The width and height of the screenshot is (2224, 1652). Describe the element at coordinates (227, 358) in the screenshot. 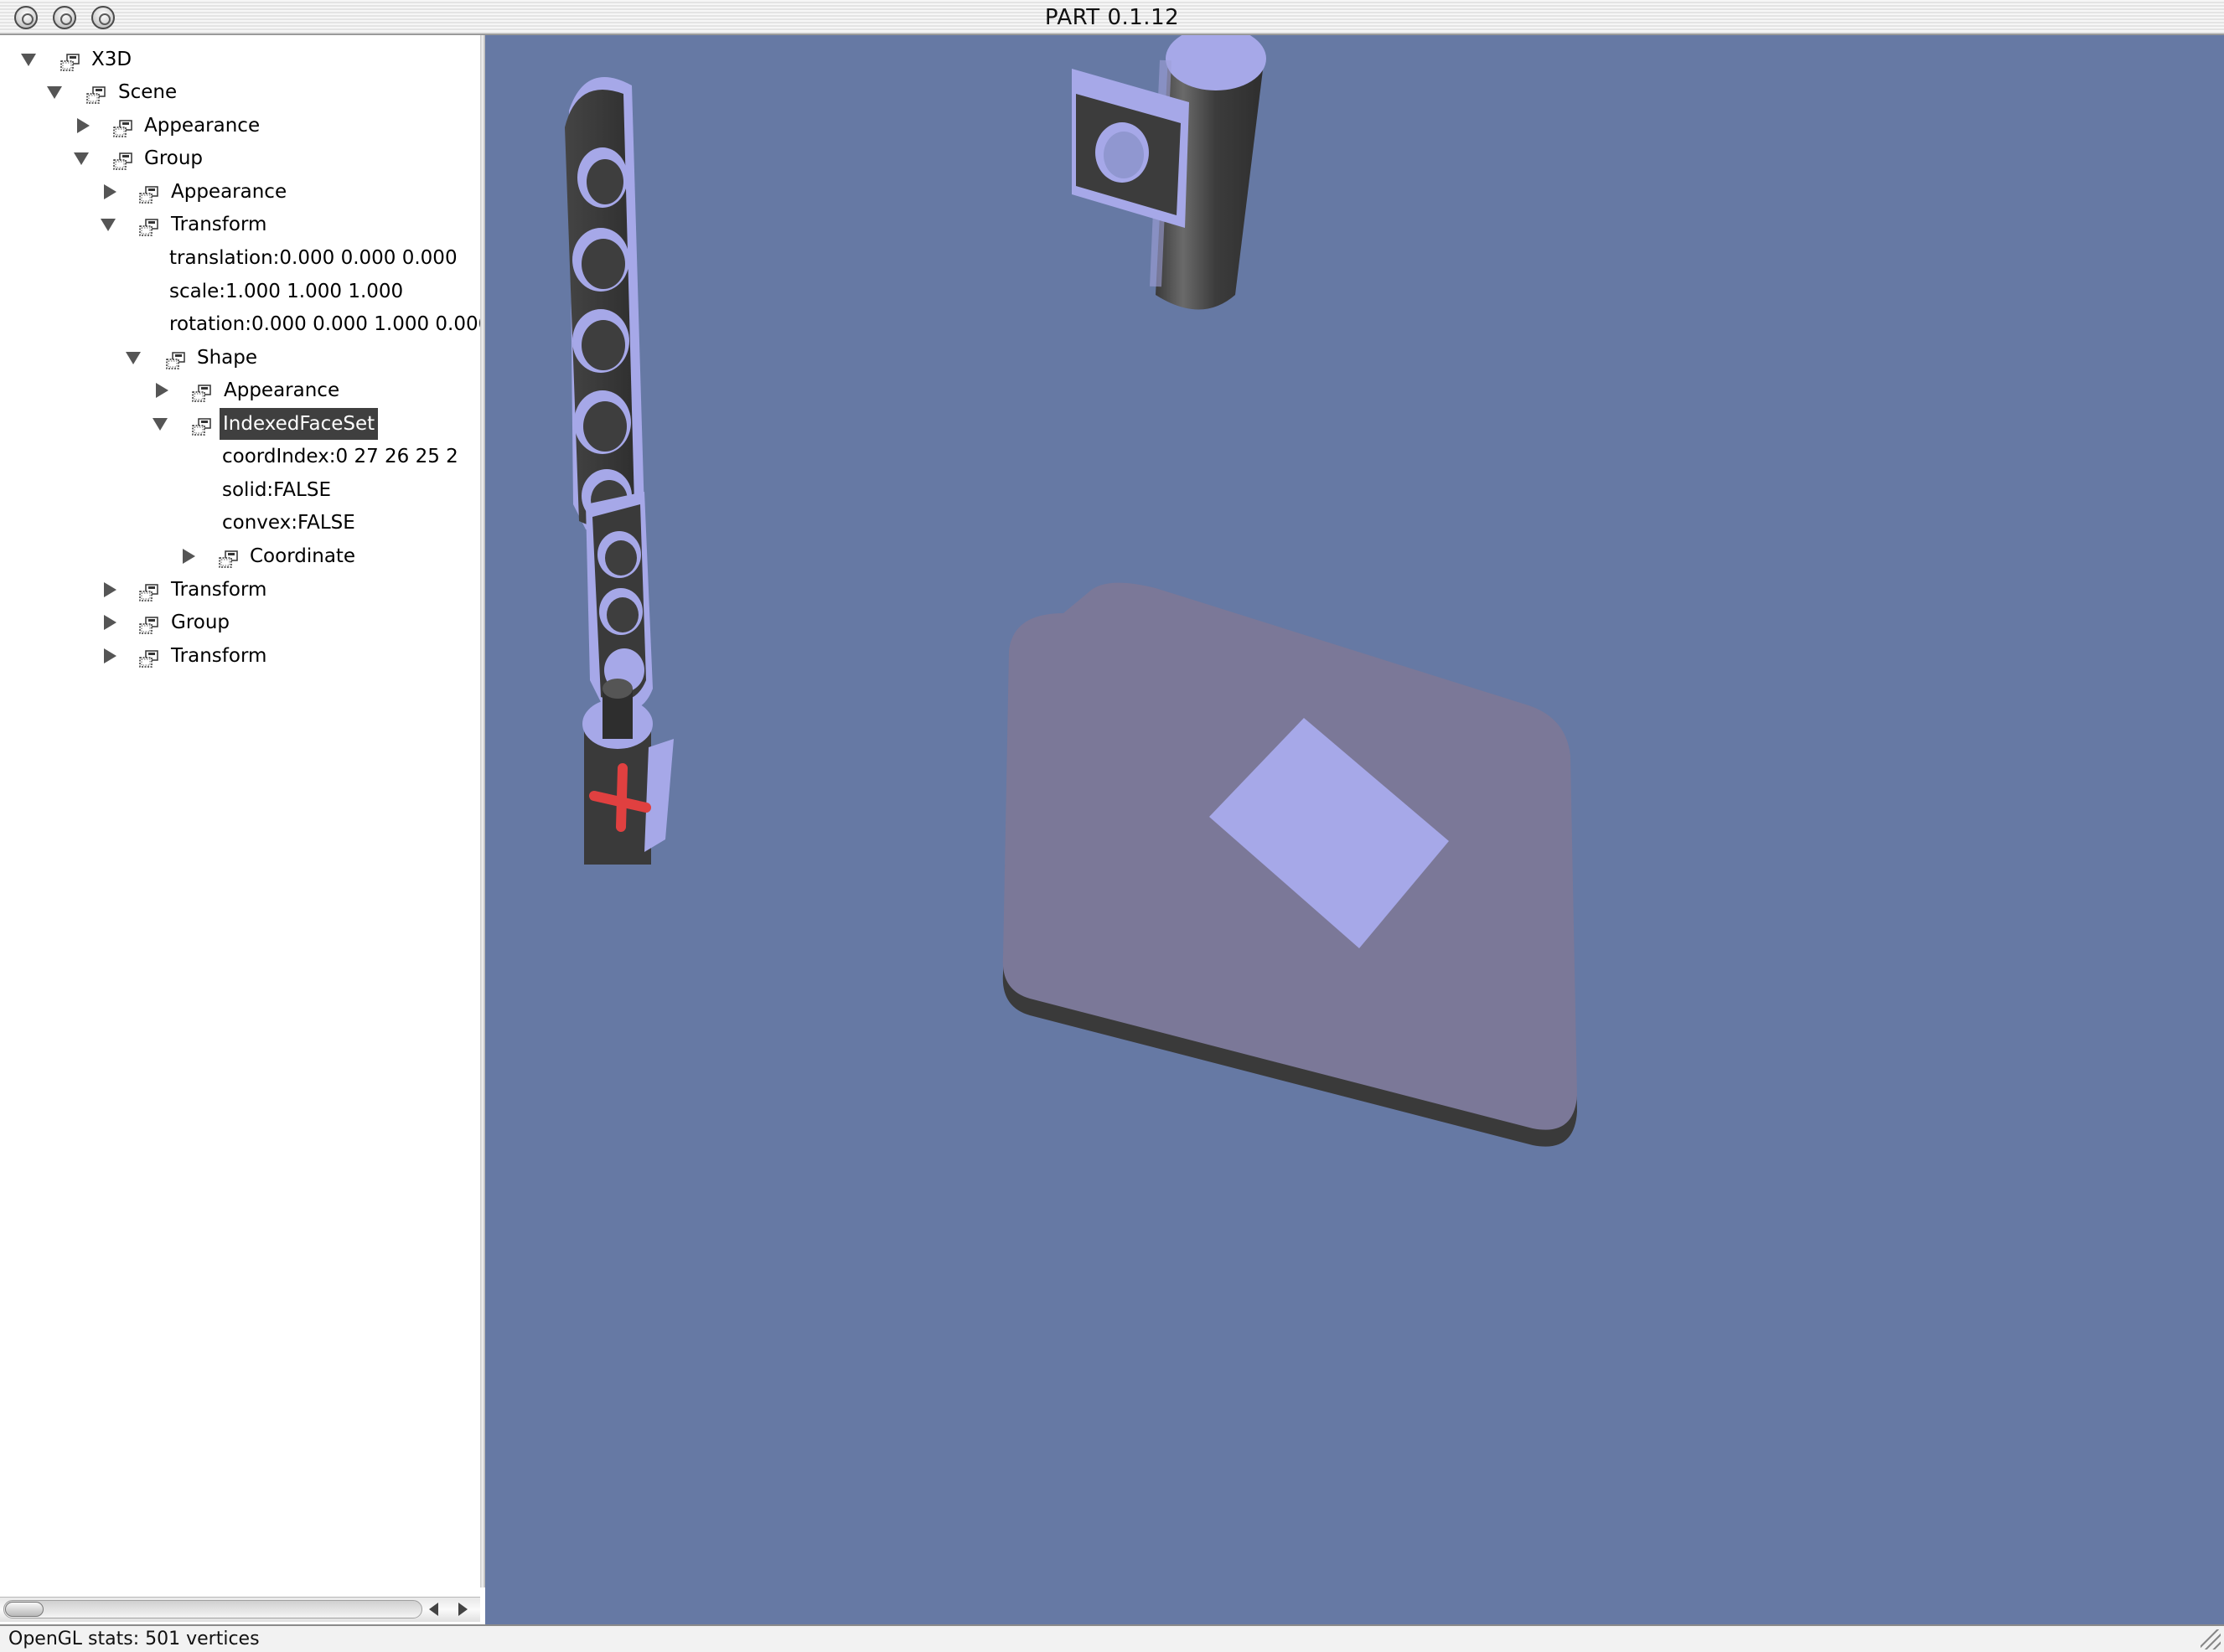

I see `tree-node-label: Shape` at that location.